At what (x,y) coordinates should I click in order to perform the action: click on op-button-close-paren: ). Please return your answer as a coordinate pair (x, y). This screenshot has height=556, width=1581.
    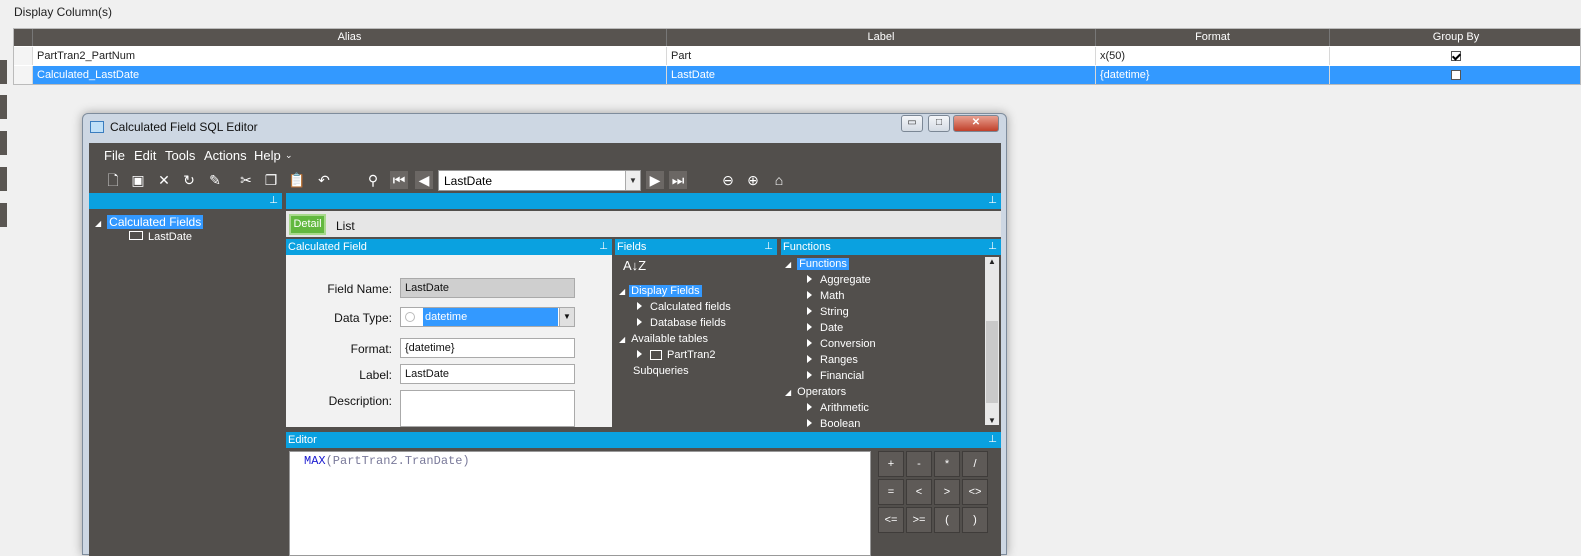
    Looking at the image, I should click on (975, 520).